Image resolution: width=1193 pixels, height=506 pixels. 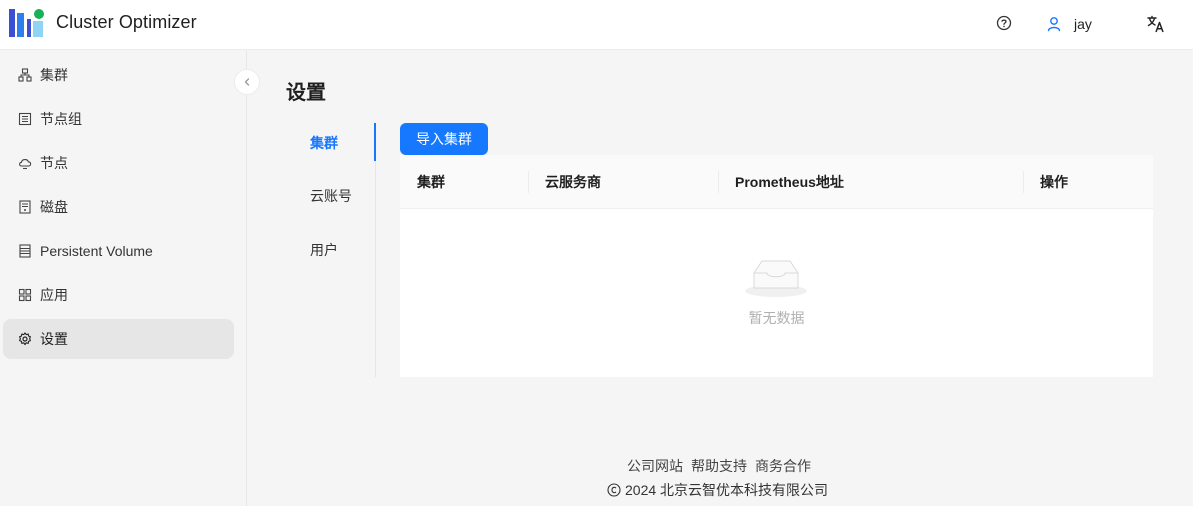 What do you see at coordinates (118, 207) in the screenshot?
I see `sidebar-item-disks: 磁盘` at bounding box center [118, 207].